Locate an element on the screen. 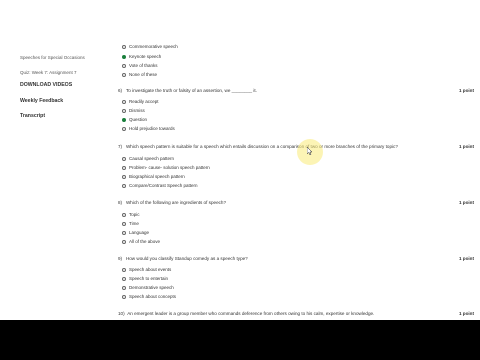 The height and width of the screenshot is (360, 480). sidebar-item-label: DOWNLOAD VIDEOS is located at coordinates (46, 85).